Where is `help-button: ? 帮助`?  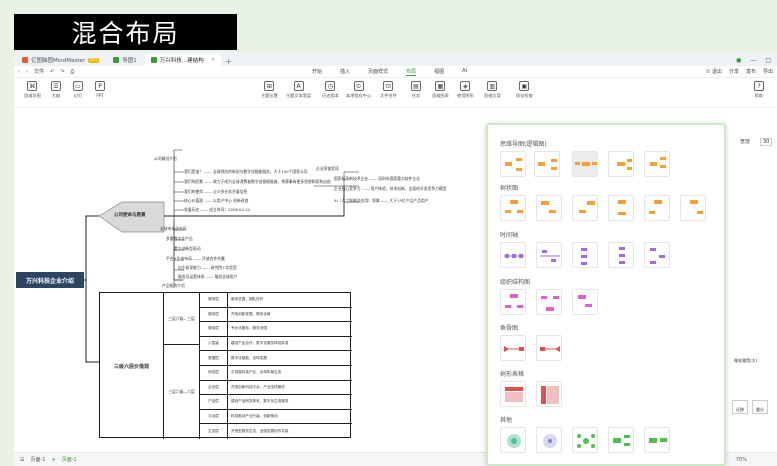 help-button: ? 帮助 is located at coordinates (759, 90).